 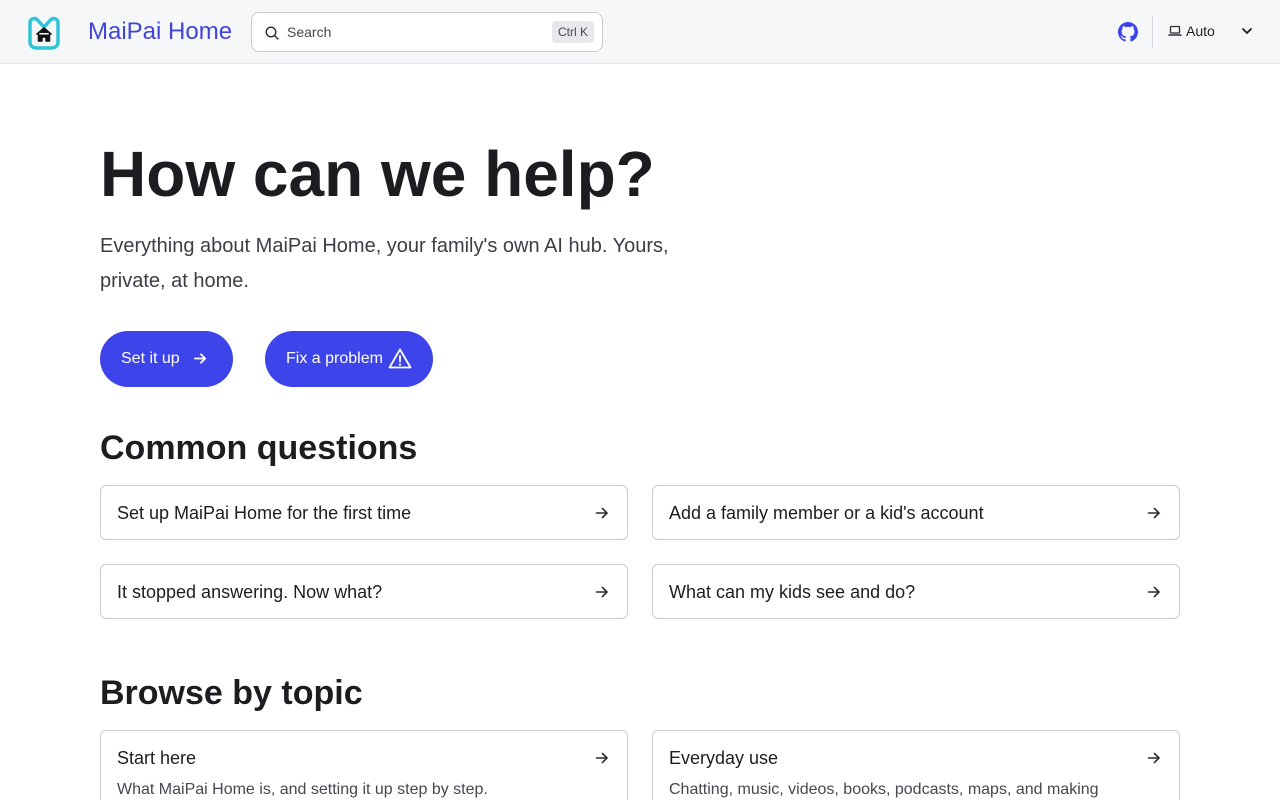 What do you see at coordinates (377, 174) in the screenshot?
I see `page-title: How can we help?` at bounding box center [377, 174].